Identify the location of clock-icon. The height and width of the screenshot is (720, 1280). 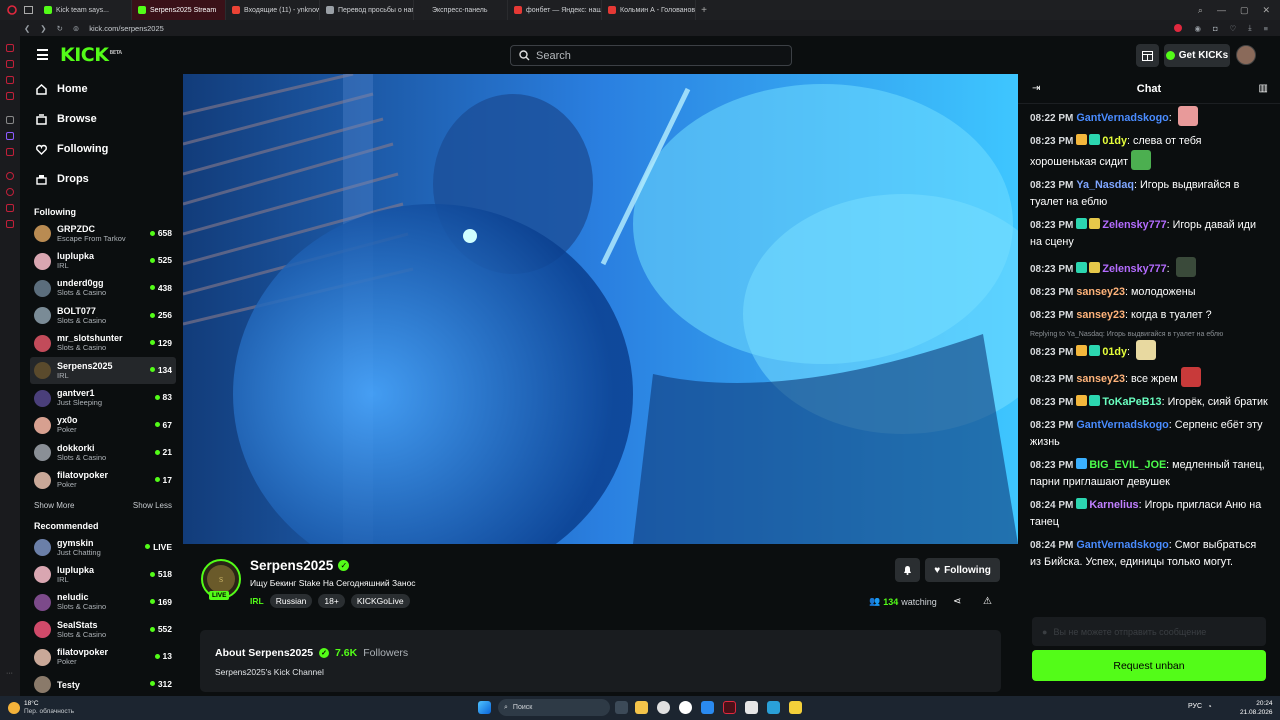
(10, 192).